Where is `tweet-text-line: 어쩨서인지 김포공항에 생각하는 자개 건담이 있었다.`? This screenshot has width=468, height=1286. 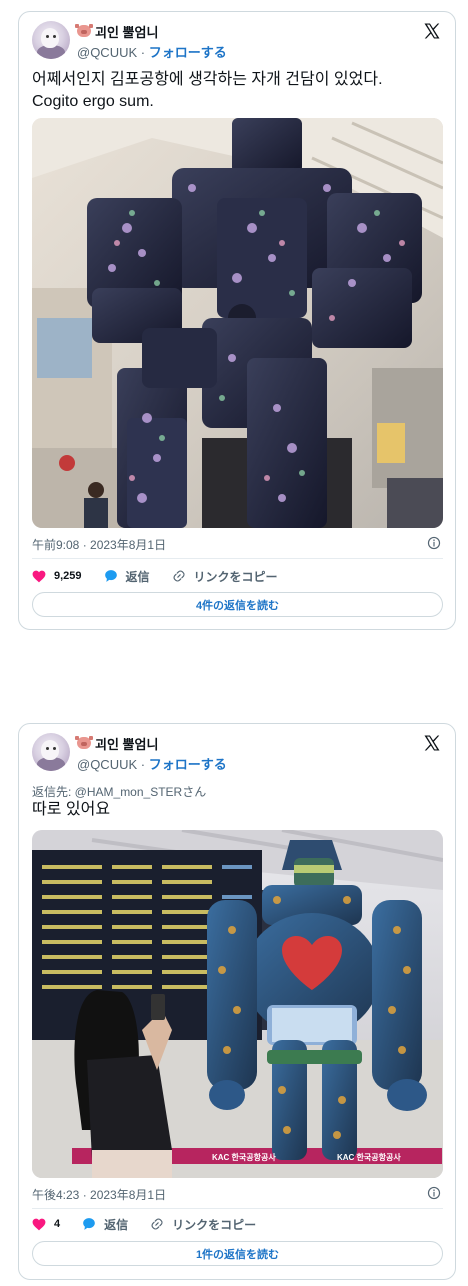
tweet-text-line: 어쩨서인지 김포공항에 생각하는 자개 건담이 있었다. is located at coordinates (207, 79).